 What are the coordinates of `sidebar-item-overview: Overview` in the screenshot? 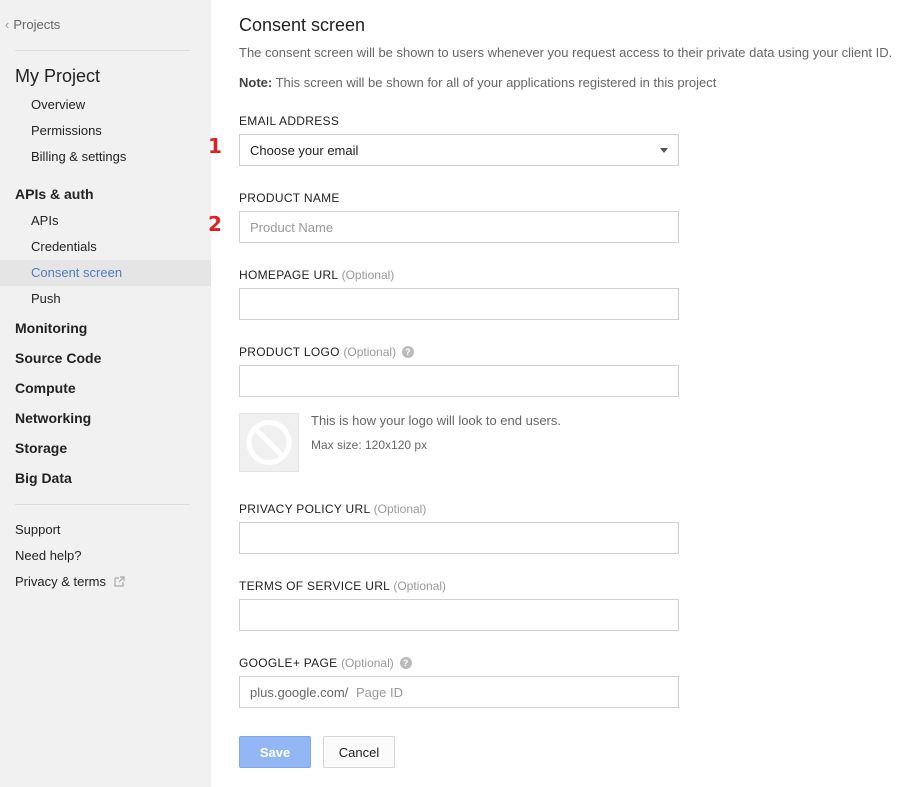 It's located at (58, 104).